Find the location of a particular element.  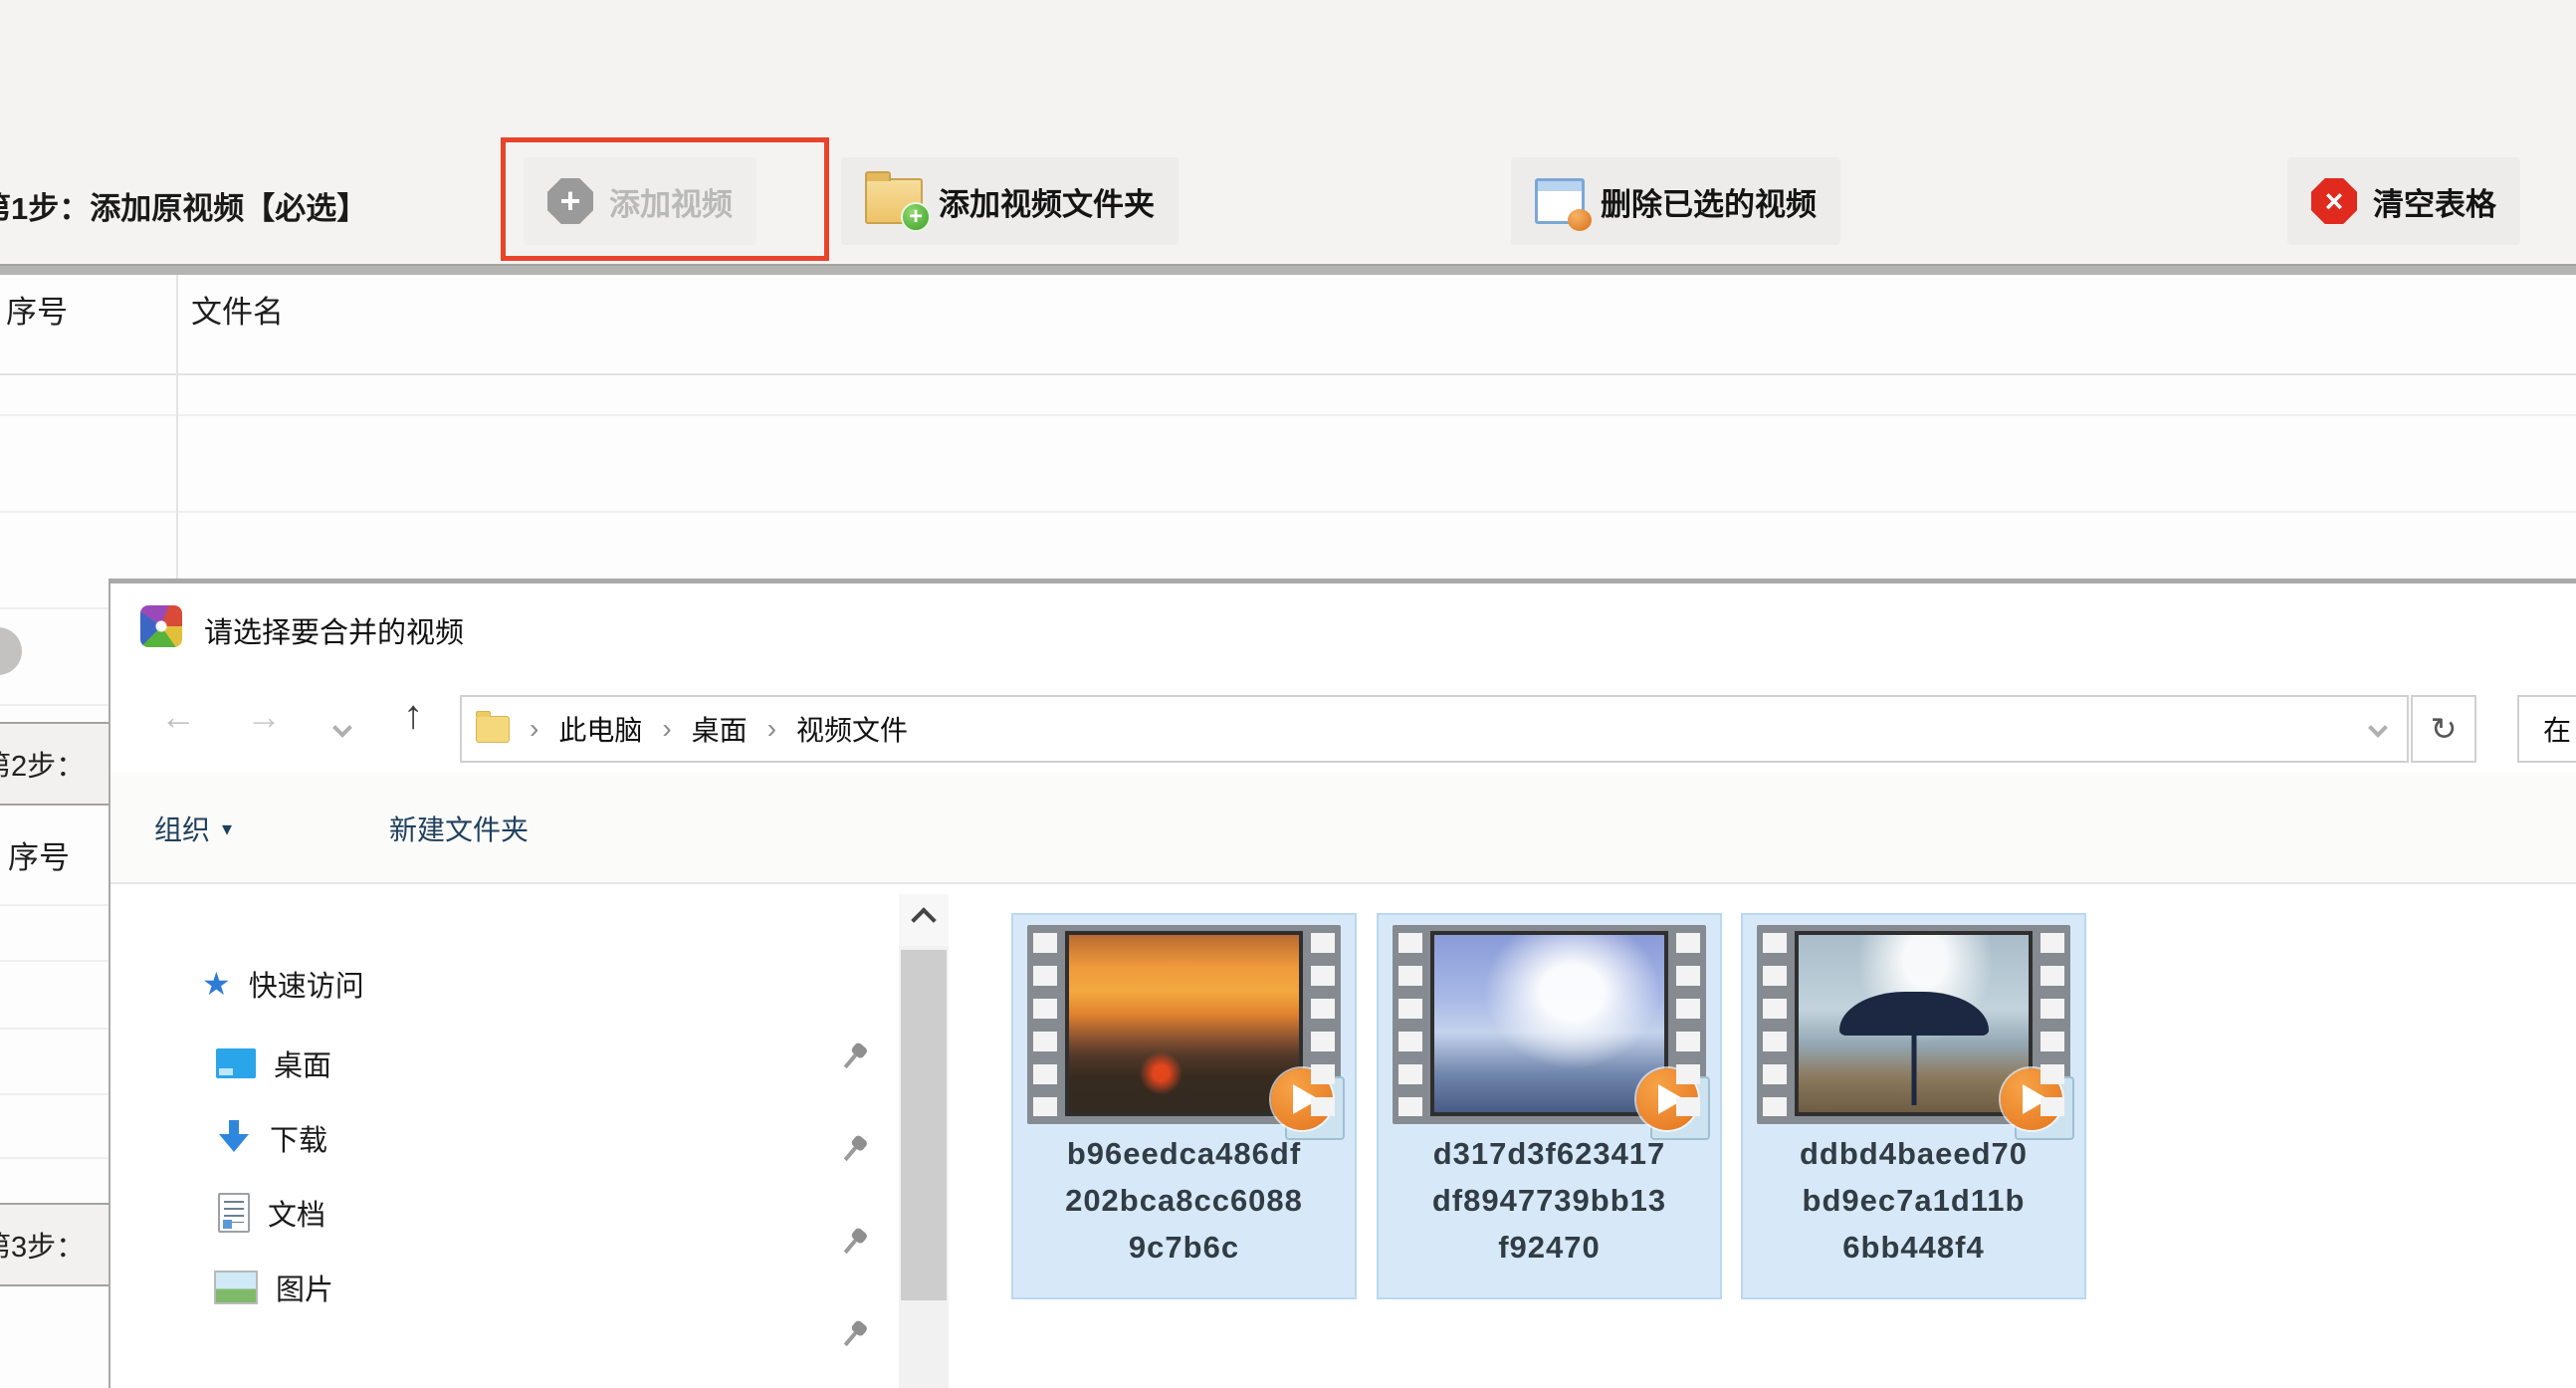

document-icon is located at coordinates (234, 1213).